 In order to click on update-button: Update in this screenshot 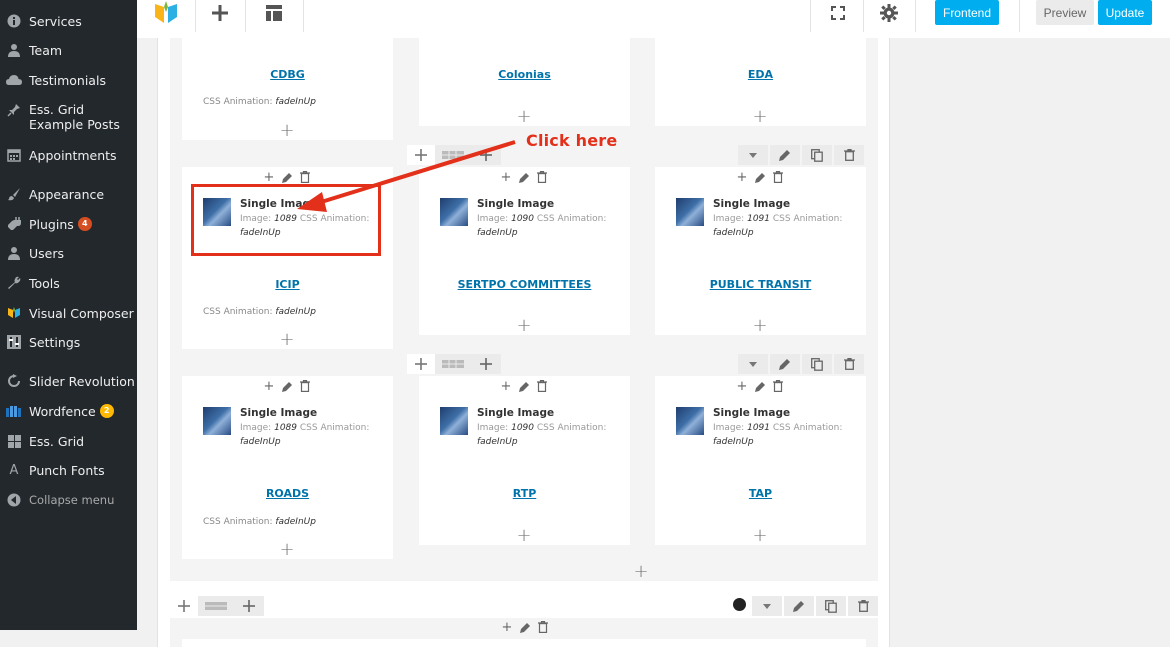, I will do `click(1125, 12)`.